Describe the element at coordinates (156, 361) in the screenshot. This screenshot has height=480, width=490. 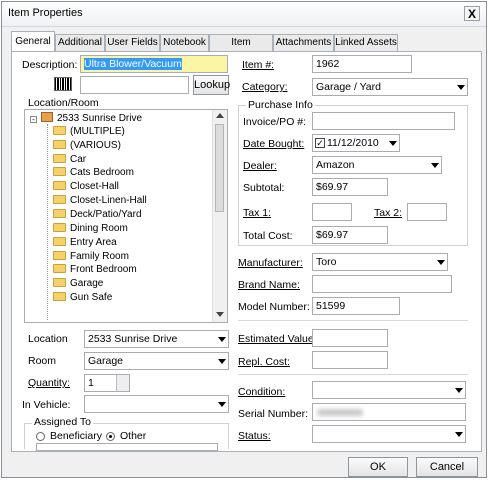
I see `room-dropdown: Garage` at that location.